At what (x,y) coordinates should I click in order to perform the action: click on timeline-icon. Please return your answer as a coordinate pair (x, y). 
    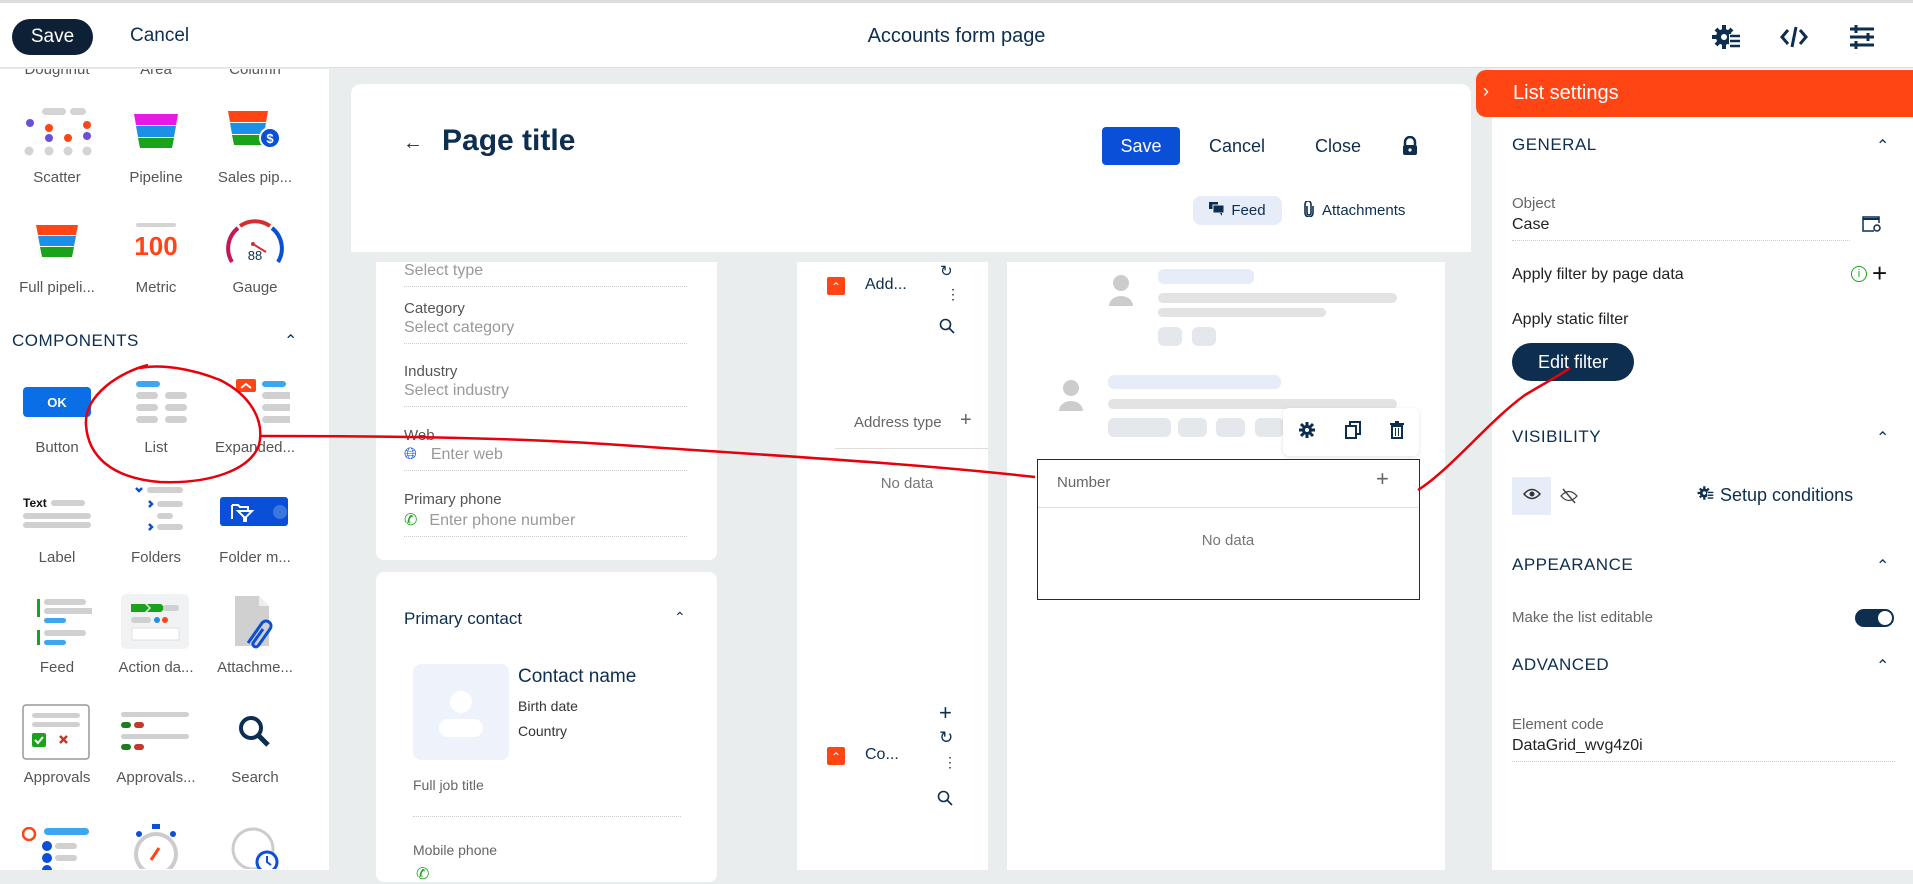
    Looking at the image, I should click on (56, 848).